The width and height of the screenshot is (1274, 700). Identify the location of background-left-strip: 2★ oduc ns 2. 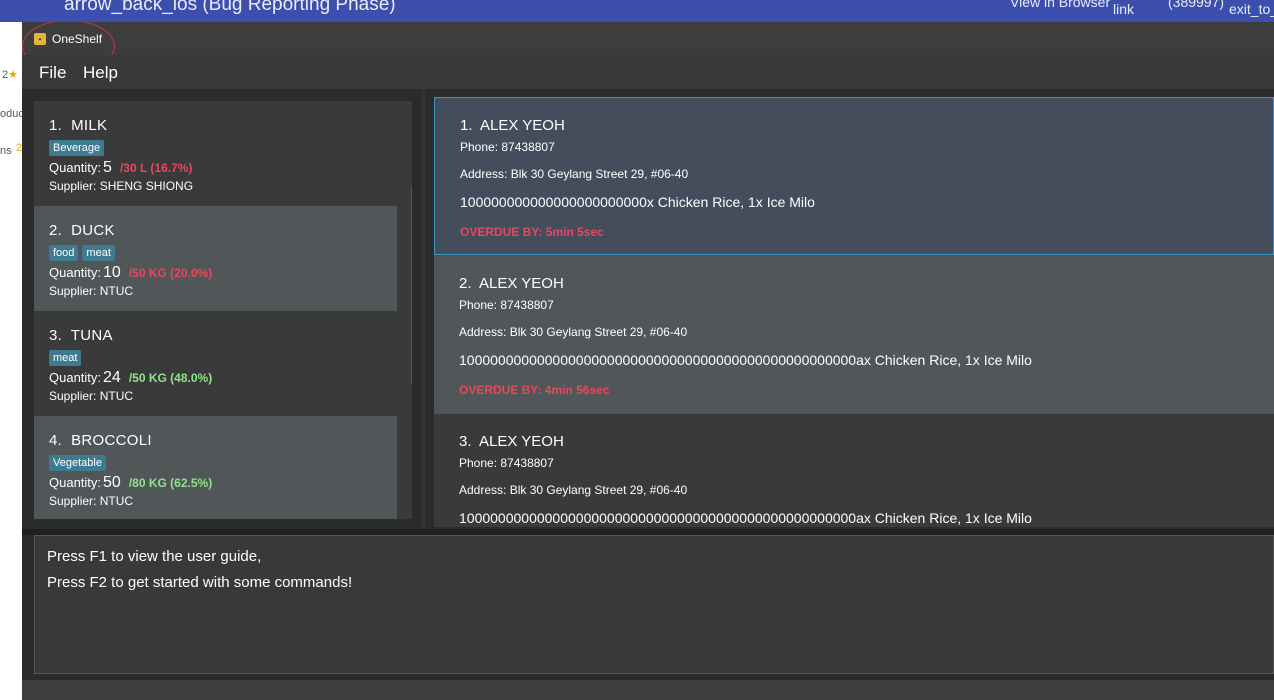
(11, 361).